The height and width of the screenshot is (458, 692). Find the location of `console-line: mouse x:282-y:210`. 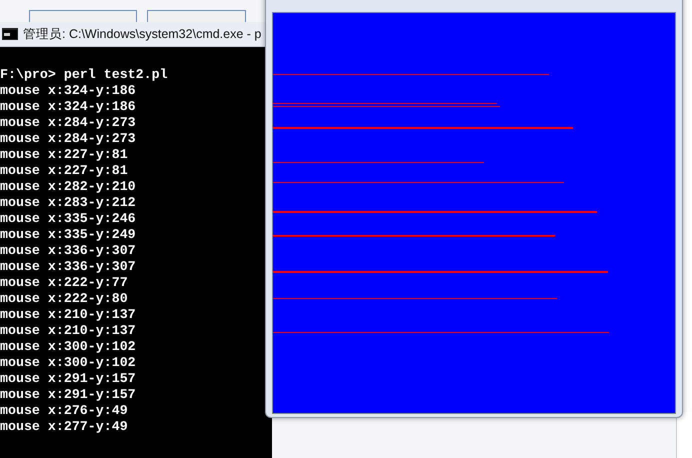

console-line: mouse x:282-y:210 is located at coordinates (68, 187).